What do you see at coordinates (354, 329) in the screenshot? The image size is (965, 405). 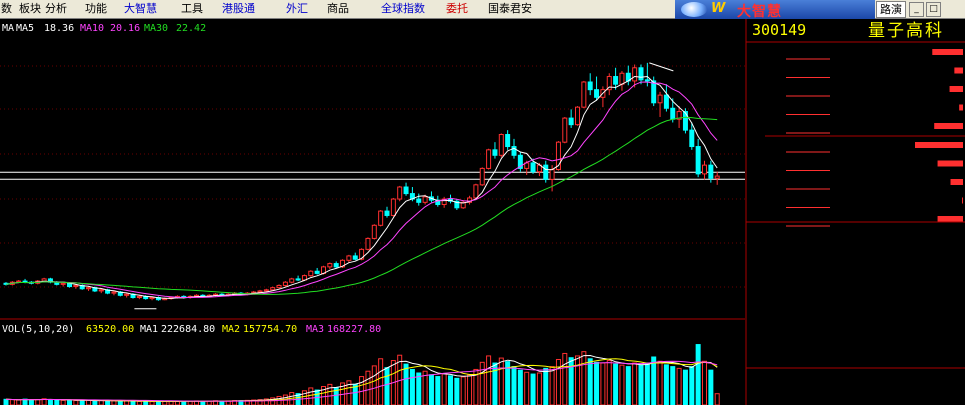 I see `vol-ma3-value: 168227.80` at bounding box center [354, 329].